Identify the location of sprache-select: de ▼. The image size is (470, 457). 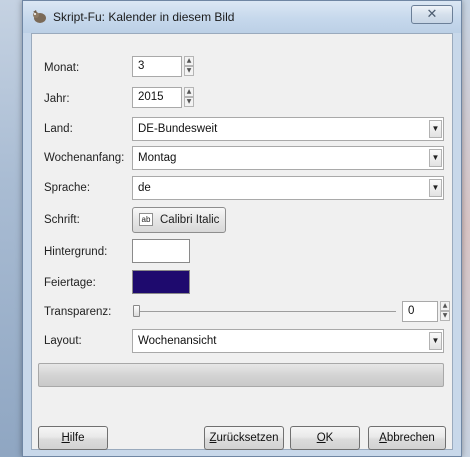
(288, 188).